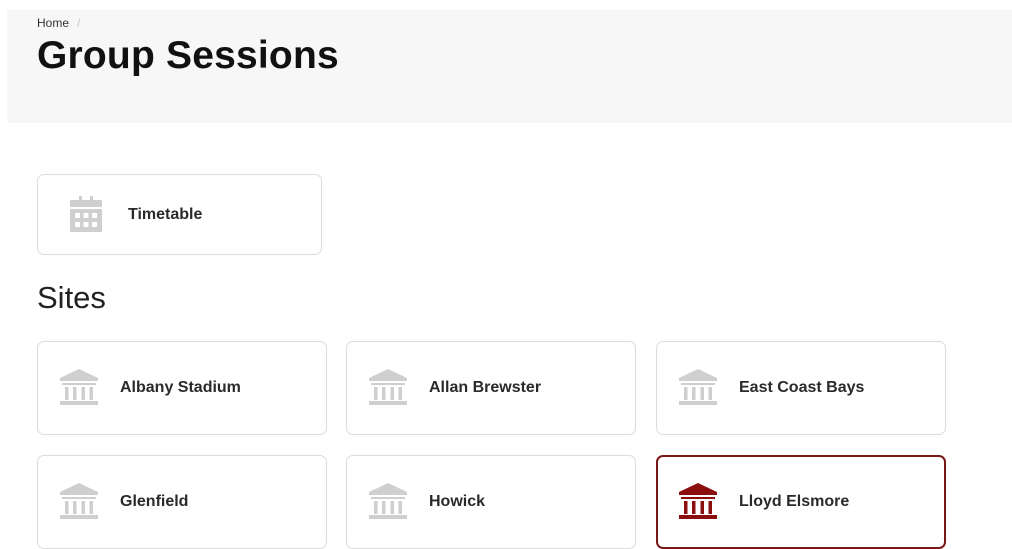 The height and width of the screenshot is (549, 1012). What do you see at coordinates (71, 297) in the screenshot?
I see `sites-heading: Sites` at bounding box center [71, 297].